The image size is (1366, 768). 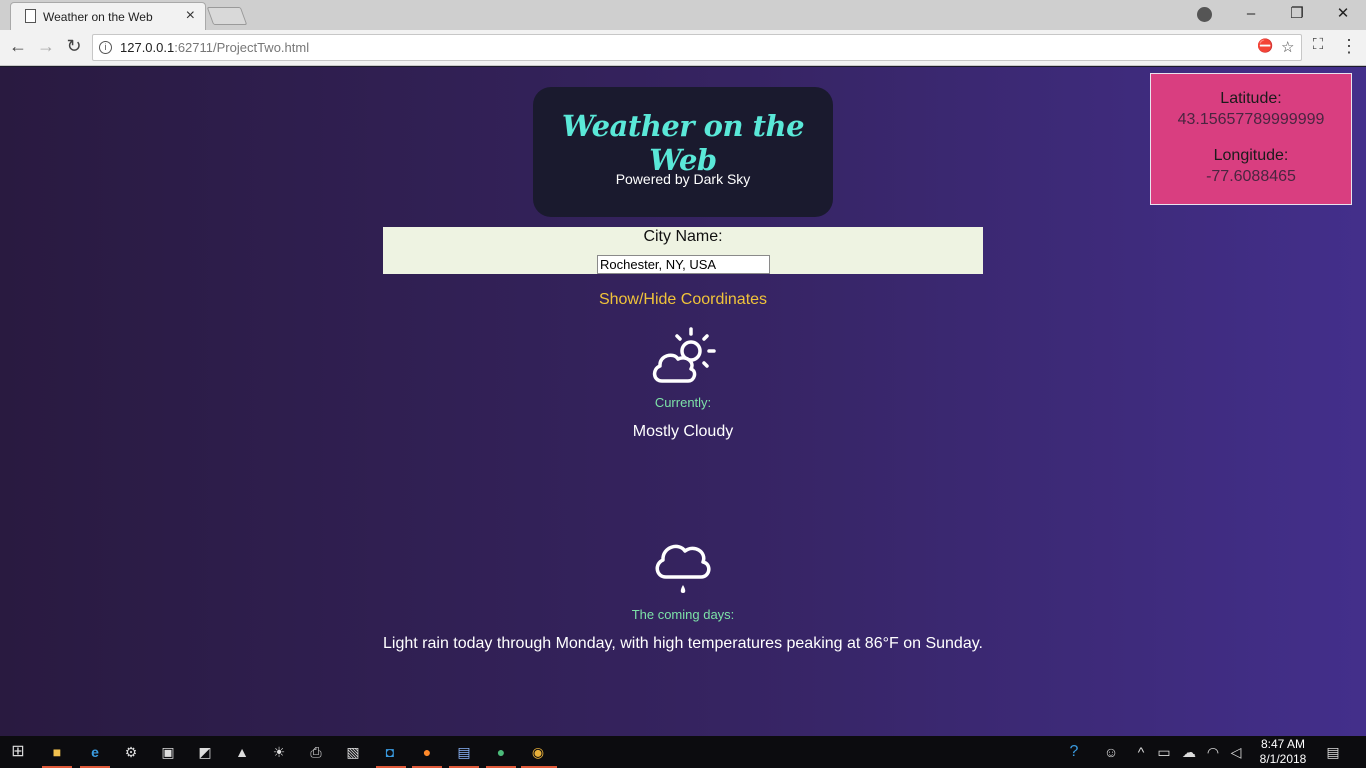 What do you see at coordinates (1343, 15) in the screenshot?
I see `close-window-button: ✕` at bounding box center [1343, 15].